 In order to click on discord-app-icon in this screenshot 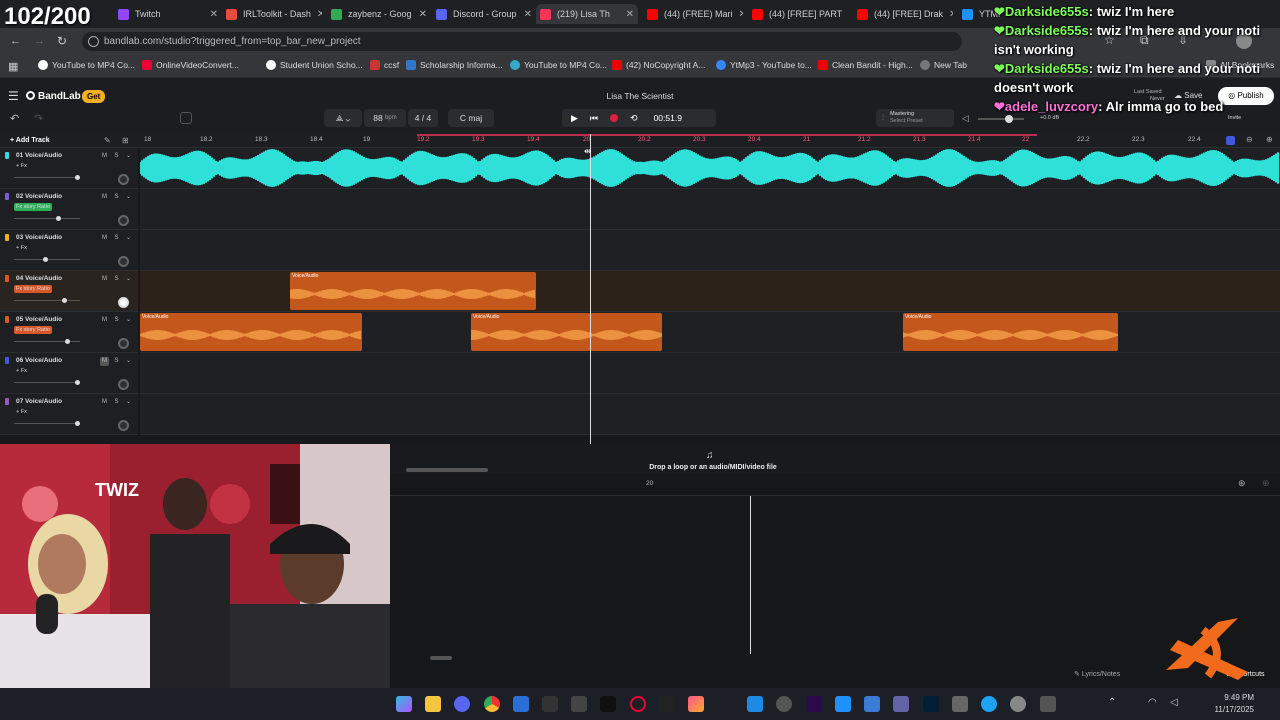, I will do `click(462, 704)`.